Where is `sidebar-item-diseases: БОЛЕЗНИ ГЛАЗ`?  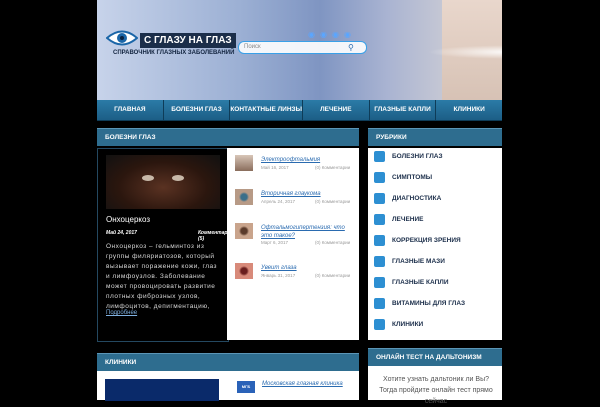 sidebar-item-diseases: БОЛЕЗНИ ГЛАЗ is located at coordinates (437, 160).